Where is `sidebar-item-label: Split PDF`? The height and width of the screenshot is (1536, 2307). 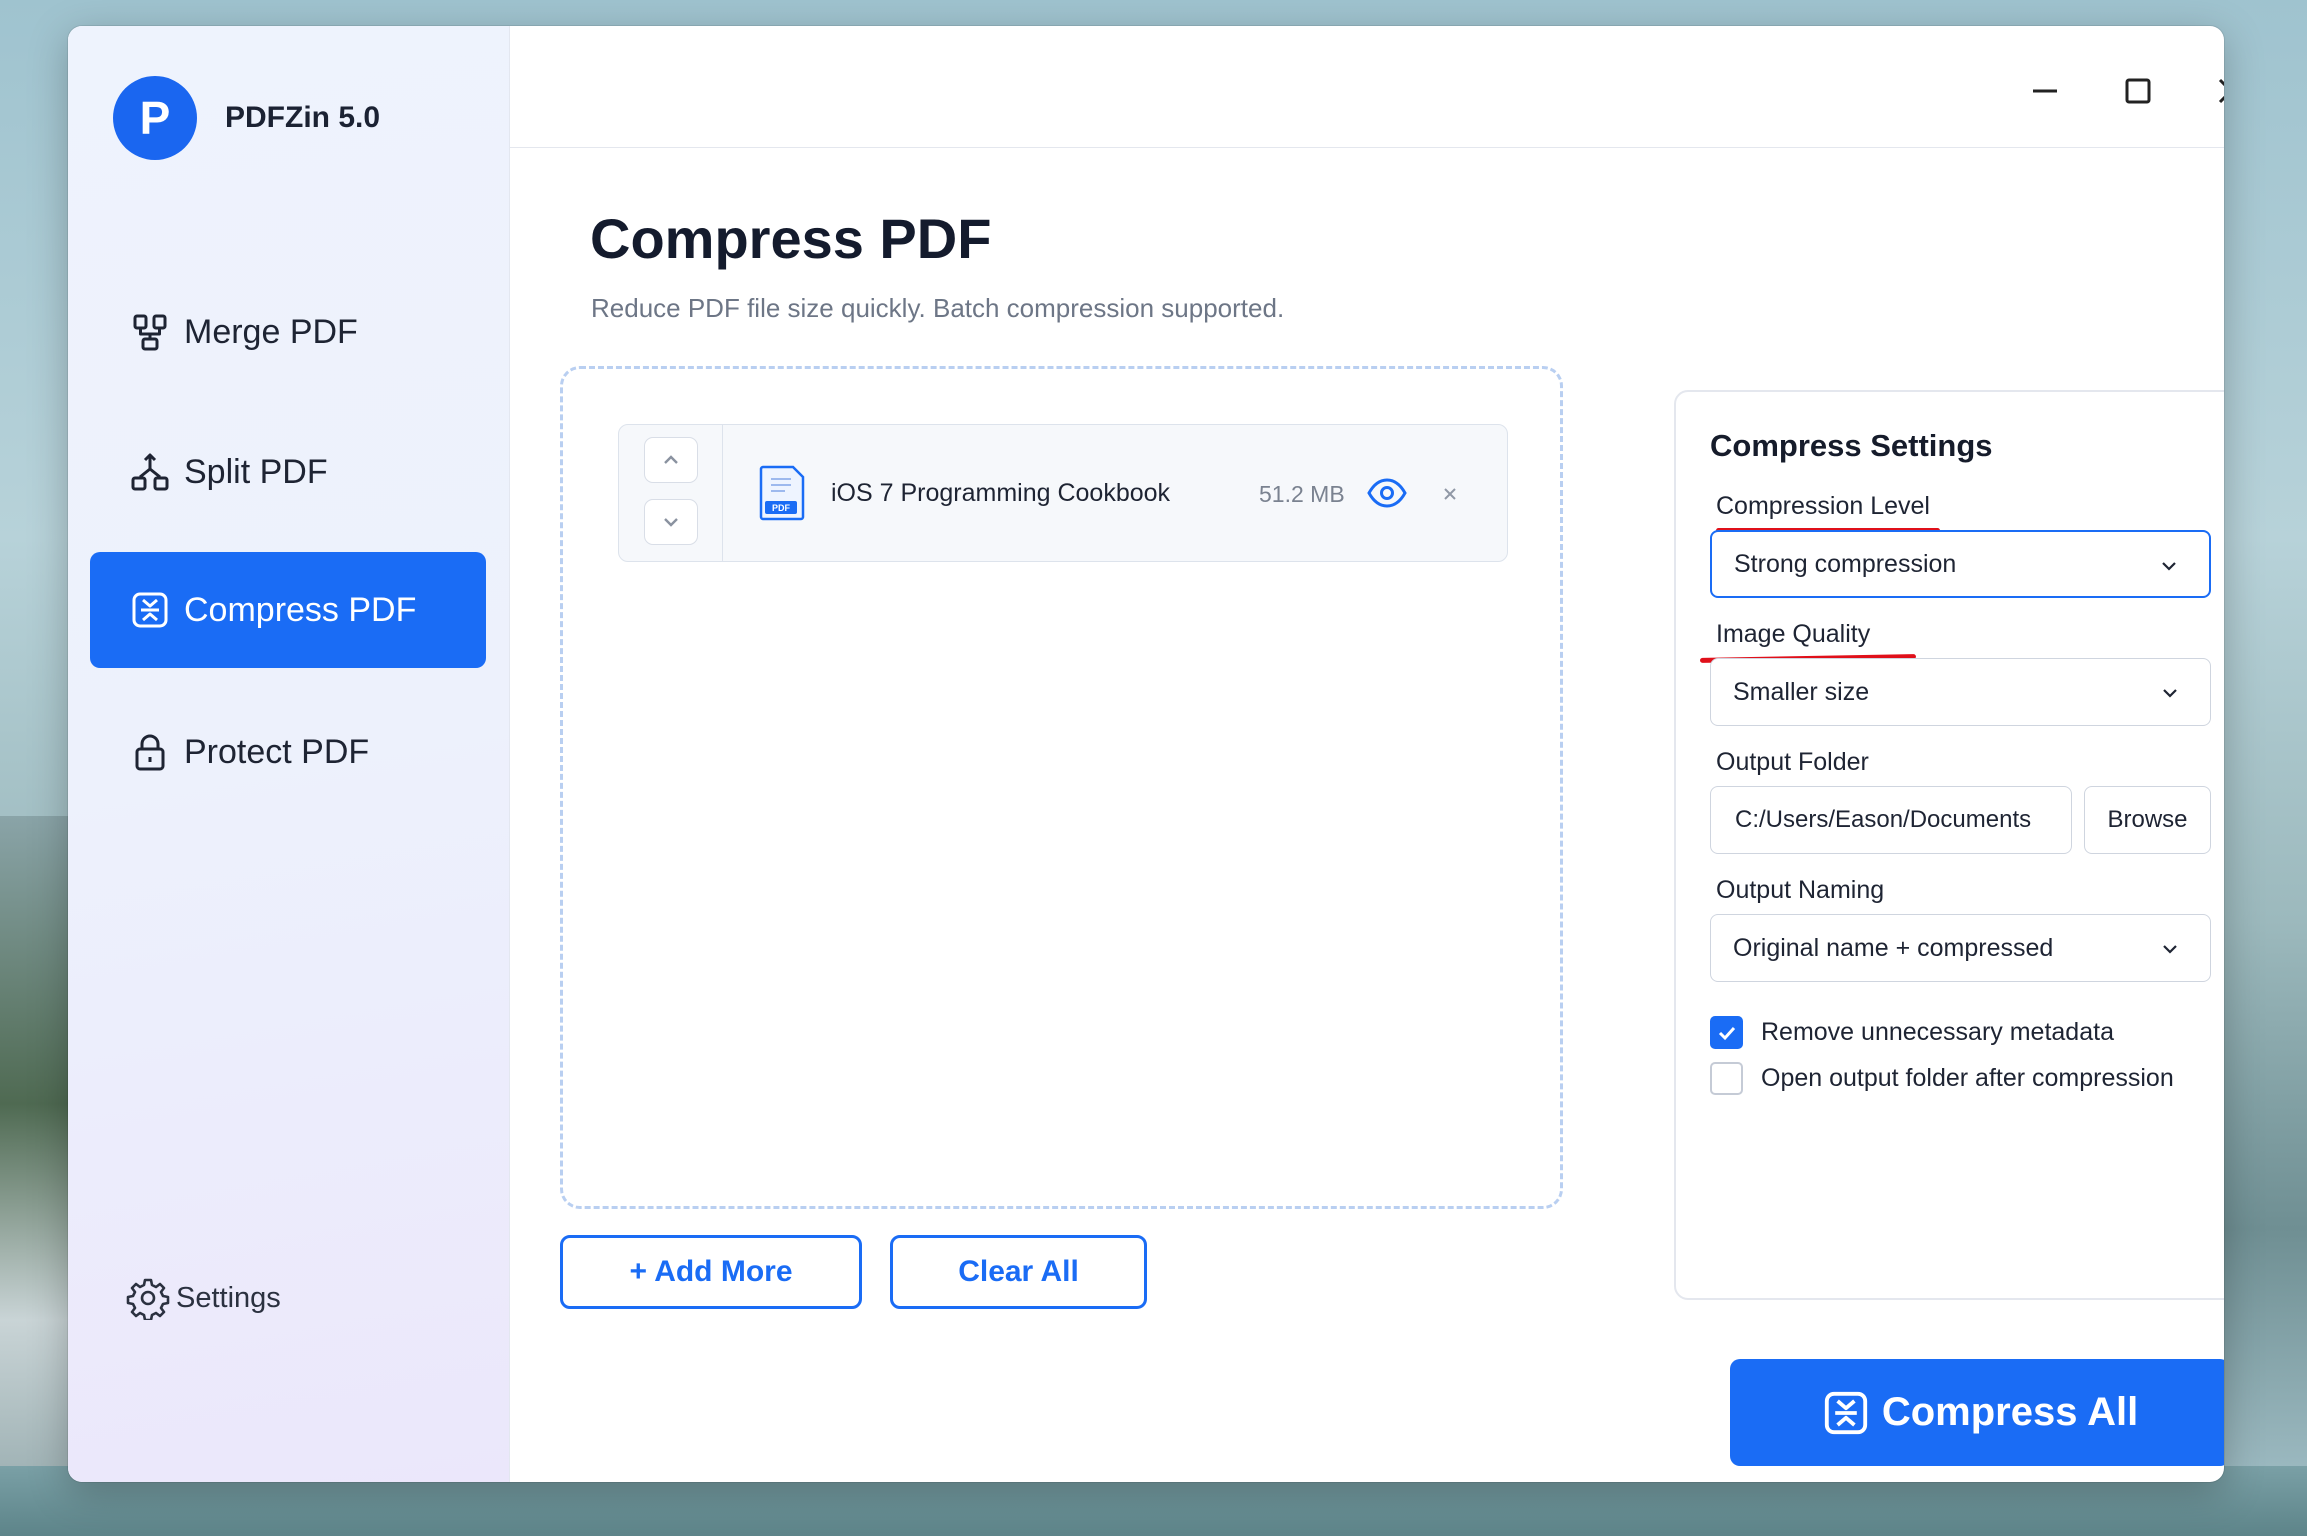 sidebar-item-label: Split PDF is located at coordinates (256, 471).